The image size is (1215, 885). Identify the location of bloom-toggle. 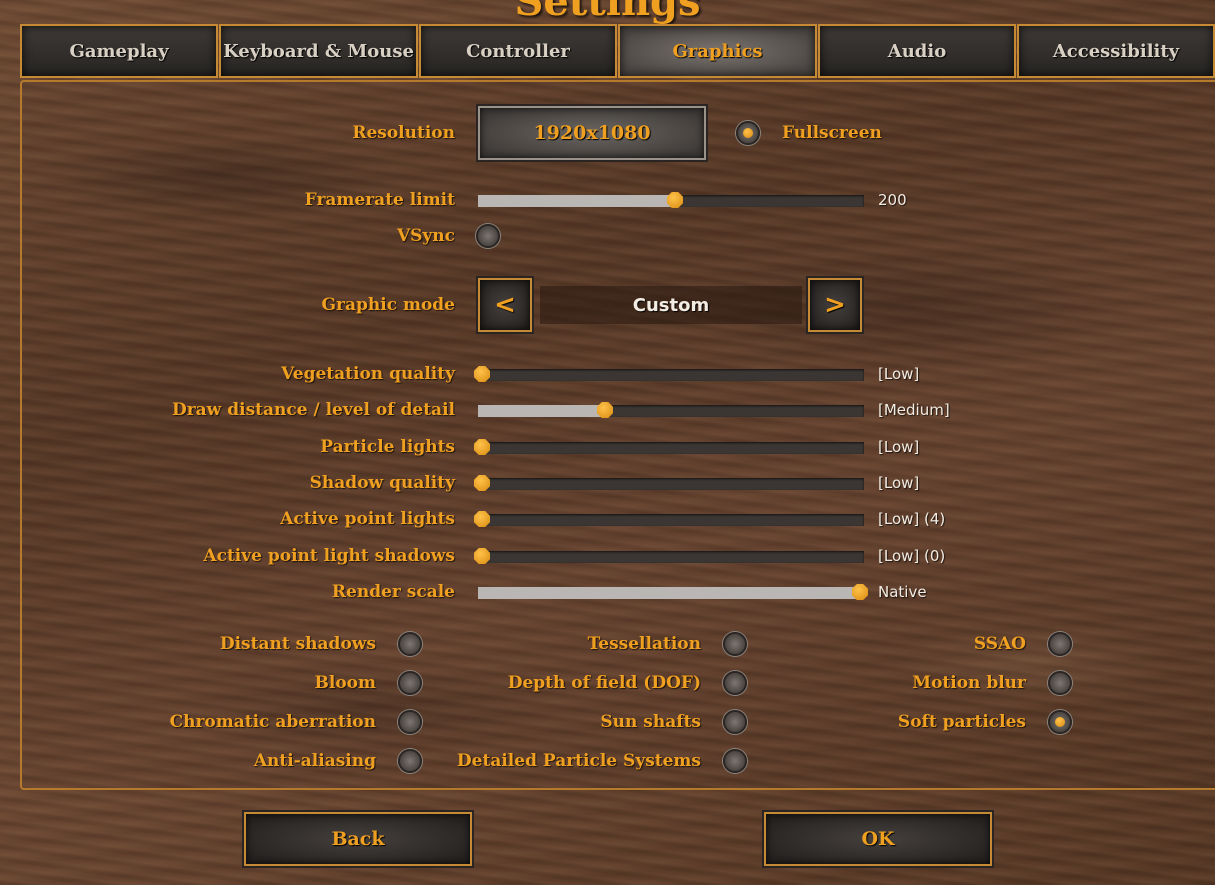
(410, 683).